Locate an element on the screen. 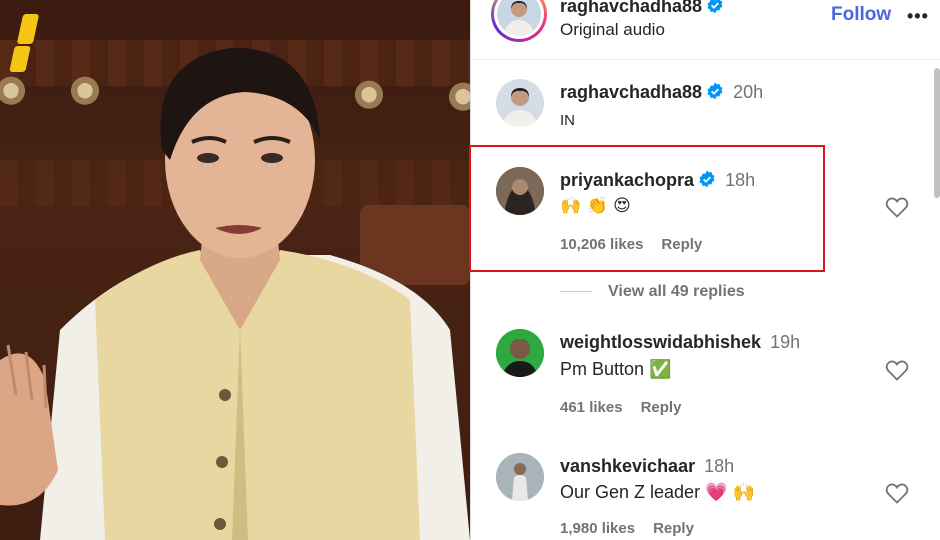  comment-meta: 461 likes Reply is located at coordinates (620, 407).